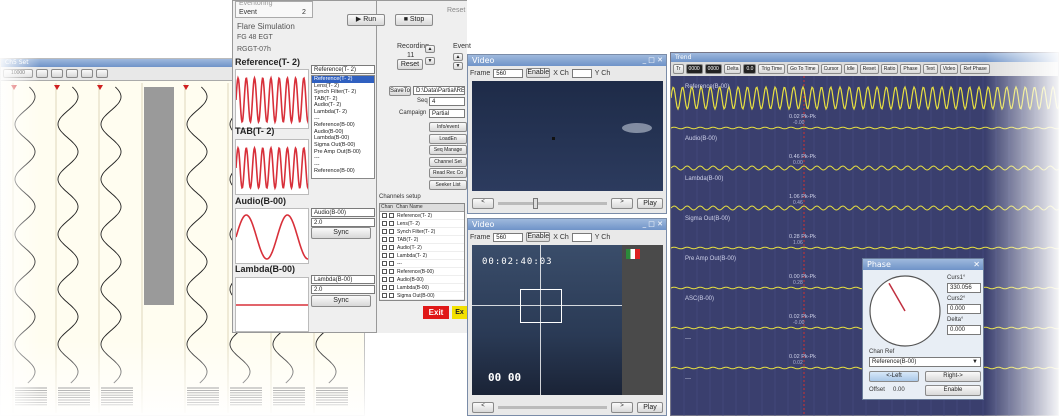 Image resolution: width=1059 pixels, height=416 pixels. What do you see at coordinates (458, 66) in the screenshot?
I see `event-down-button: ▼` at bounding box center [458, 66].